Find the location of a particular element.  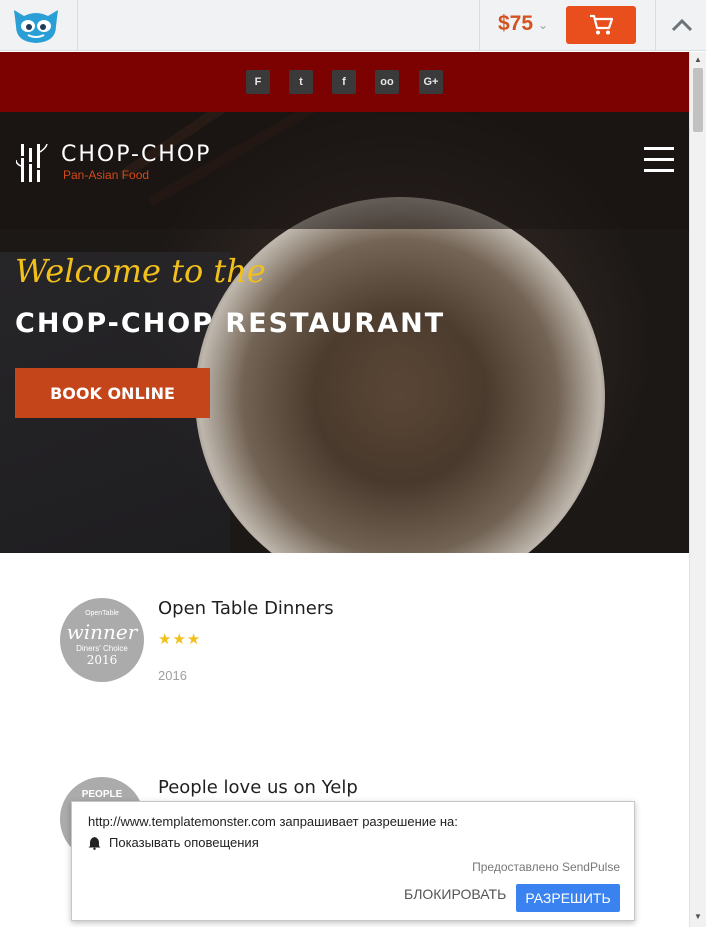

site-header: CHOP-CHOP Pan-Asian Food is located at coordinates (344, 170).